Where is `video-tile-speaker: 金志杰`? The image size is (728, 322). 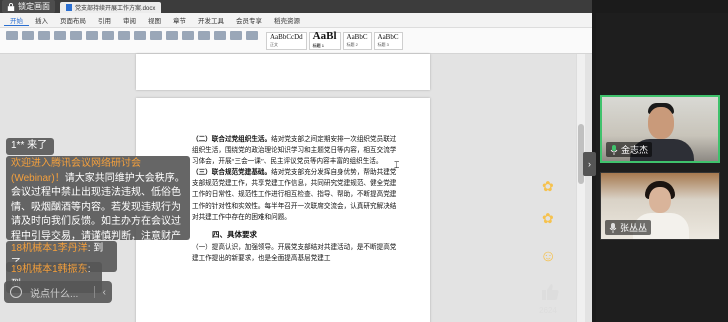
video-tile-speaker: 金志杰 is located at coordinates (660, 129).